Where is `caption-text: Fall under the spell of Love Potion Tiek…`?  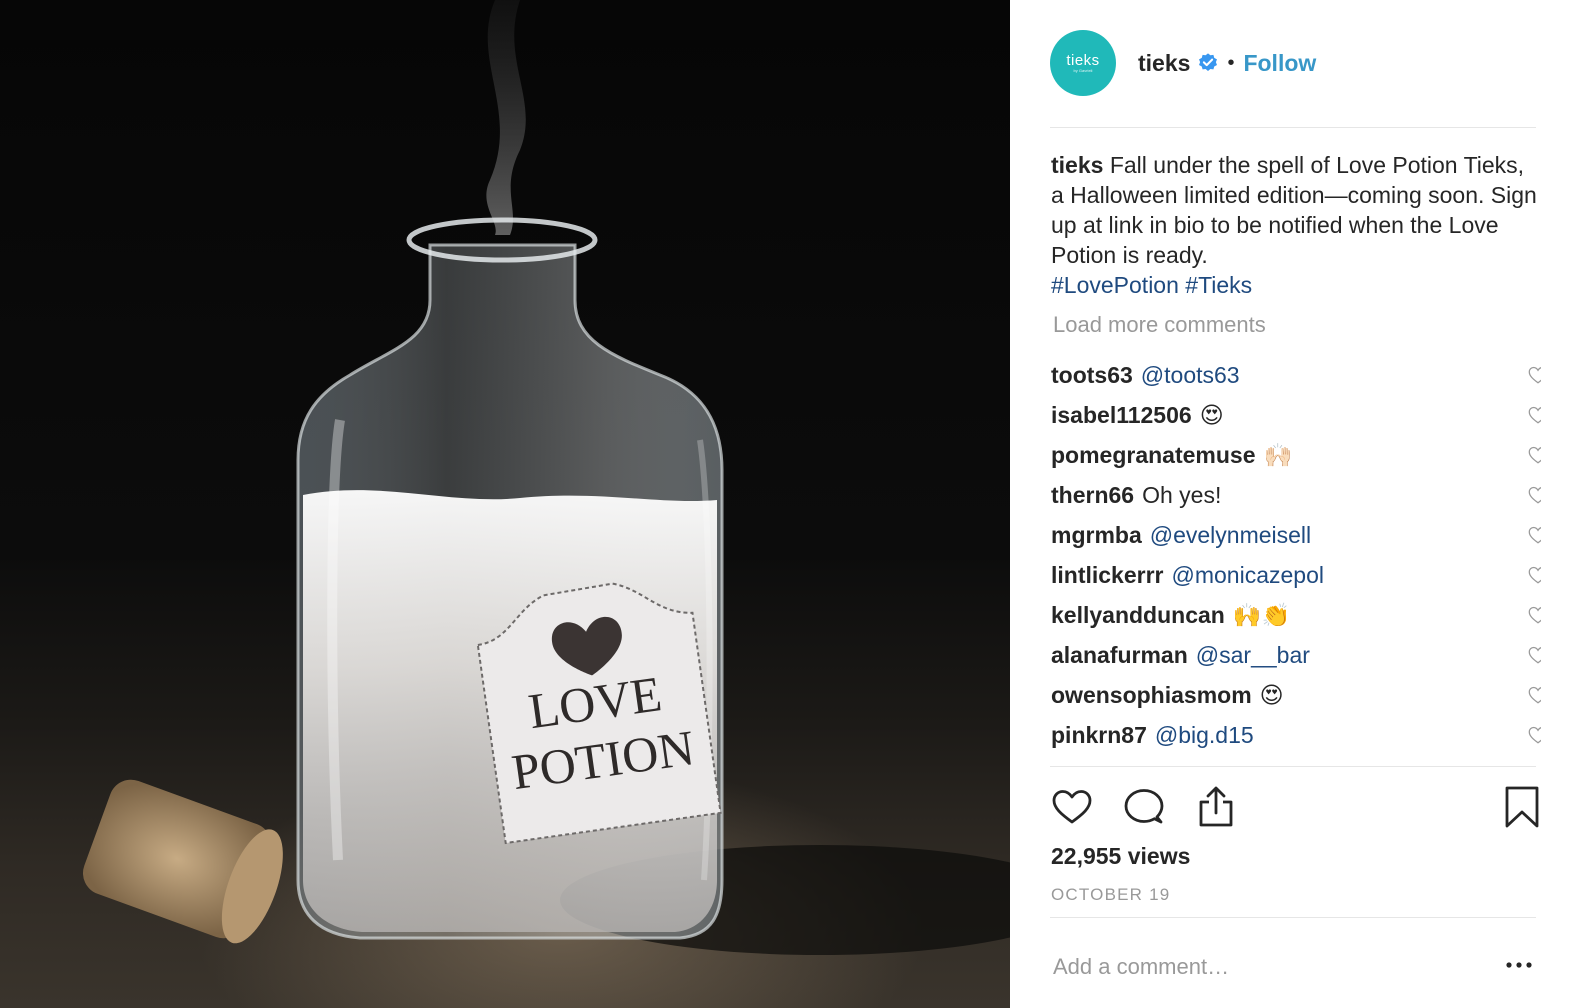
caption-text: Fall under the spell of Love Potion Tiek… is located at coordinates (1294, 210).